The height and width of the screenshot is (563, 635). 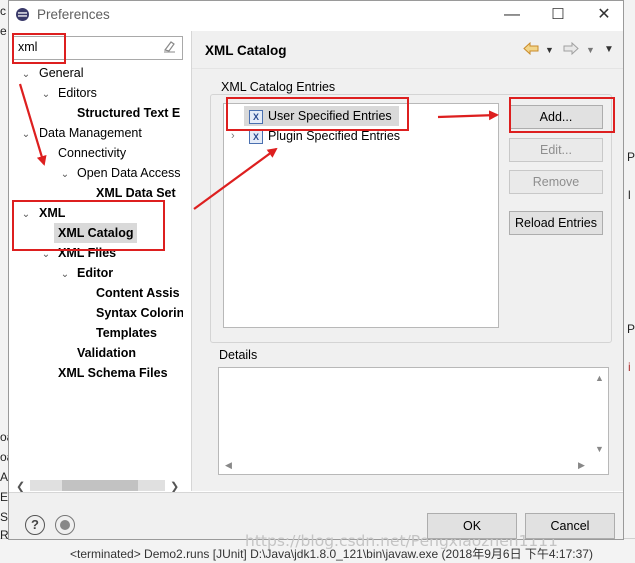 I want to click on annotation-arrow-to-add, so click(x=468, y=115).